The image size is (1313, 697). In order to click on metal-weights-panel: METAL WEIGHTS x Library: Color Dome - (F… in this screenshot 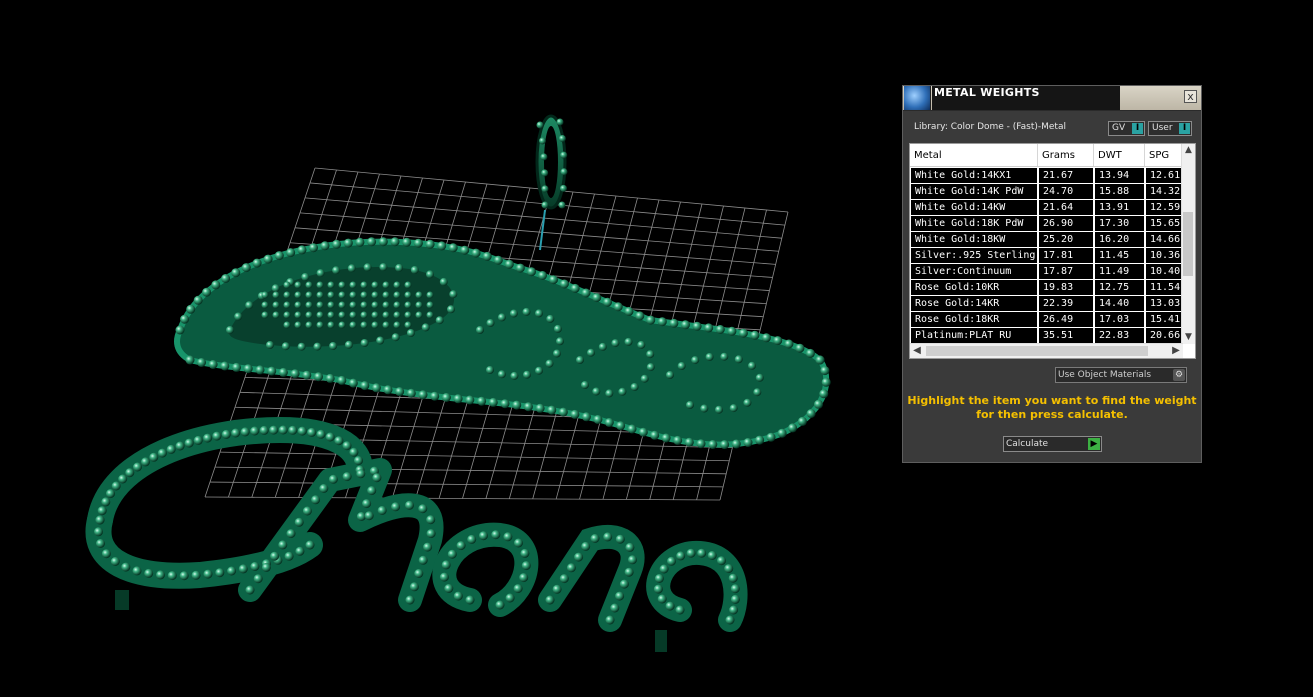, I will do `click(1052, 274)`.